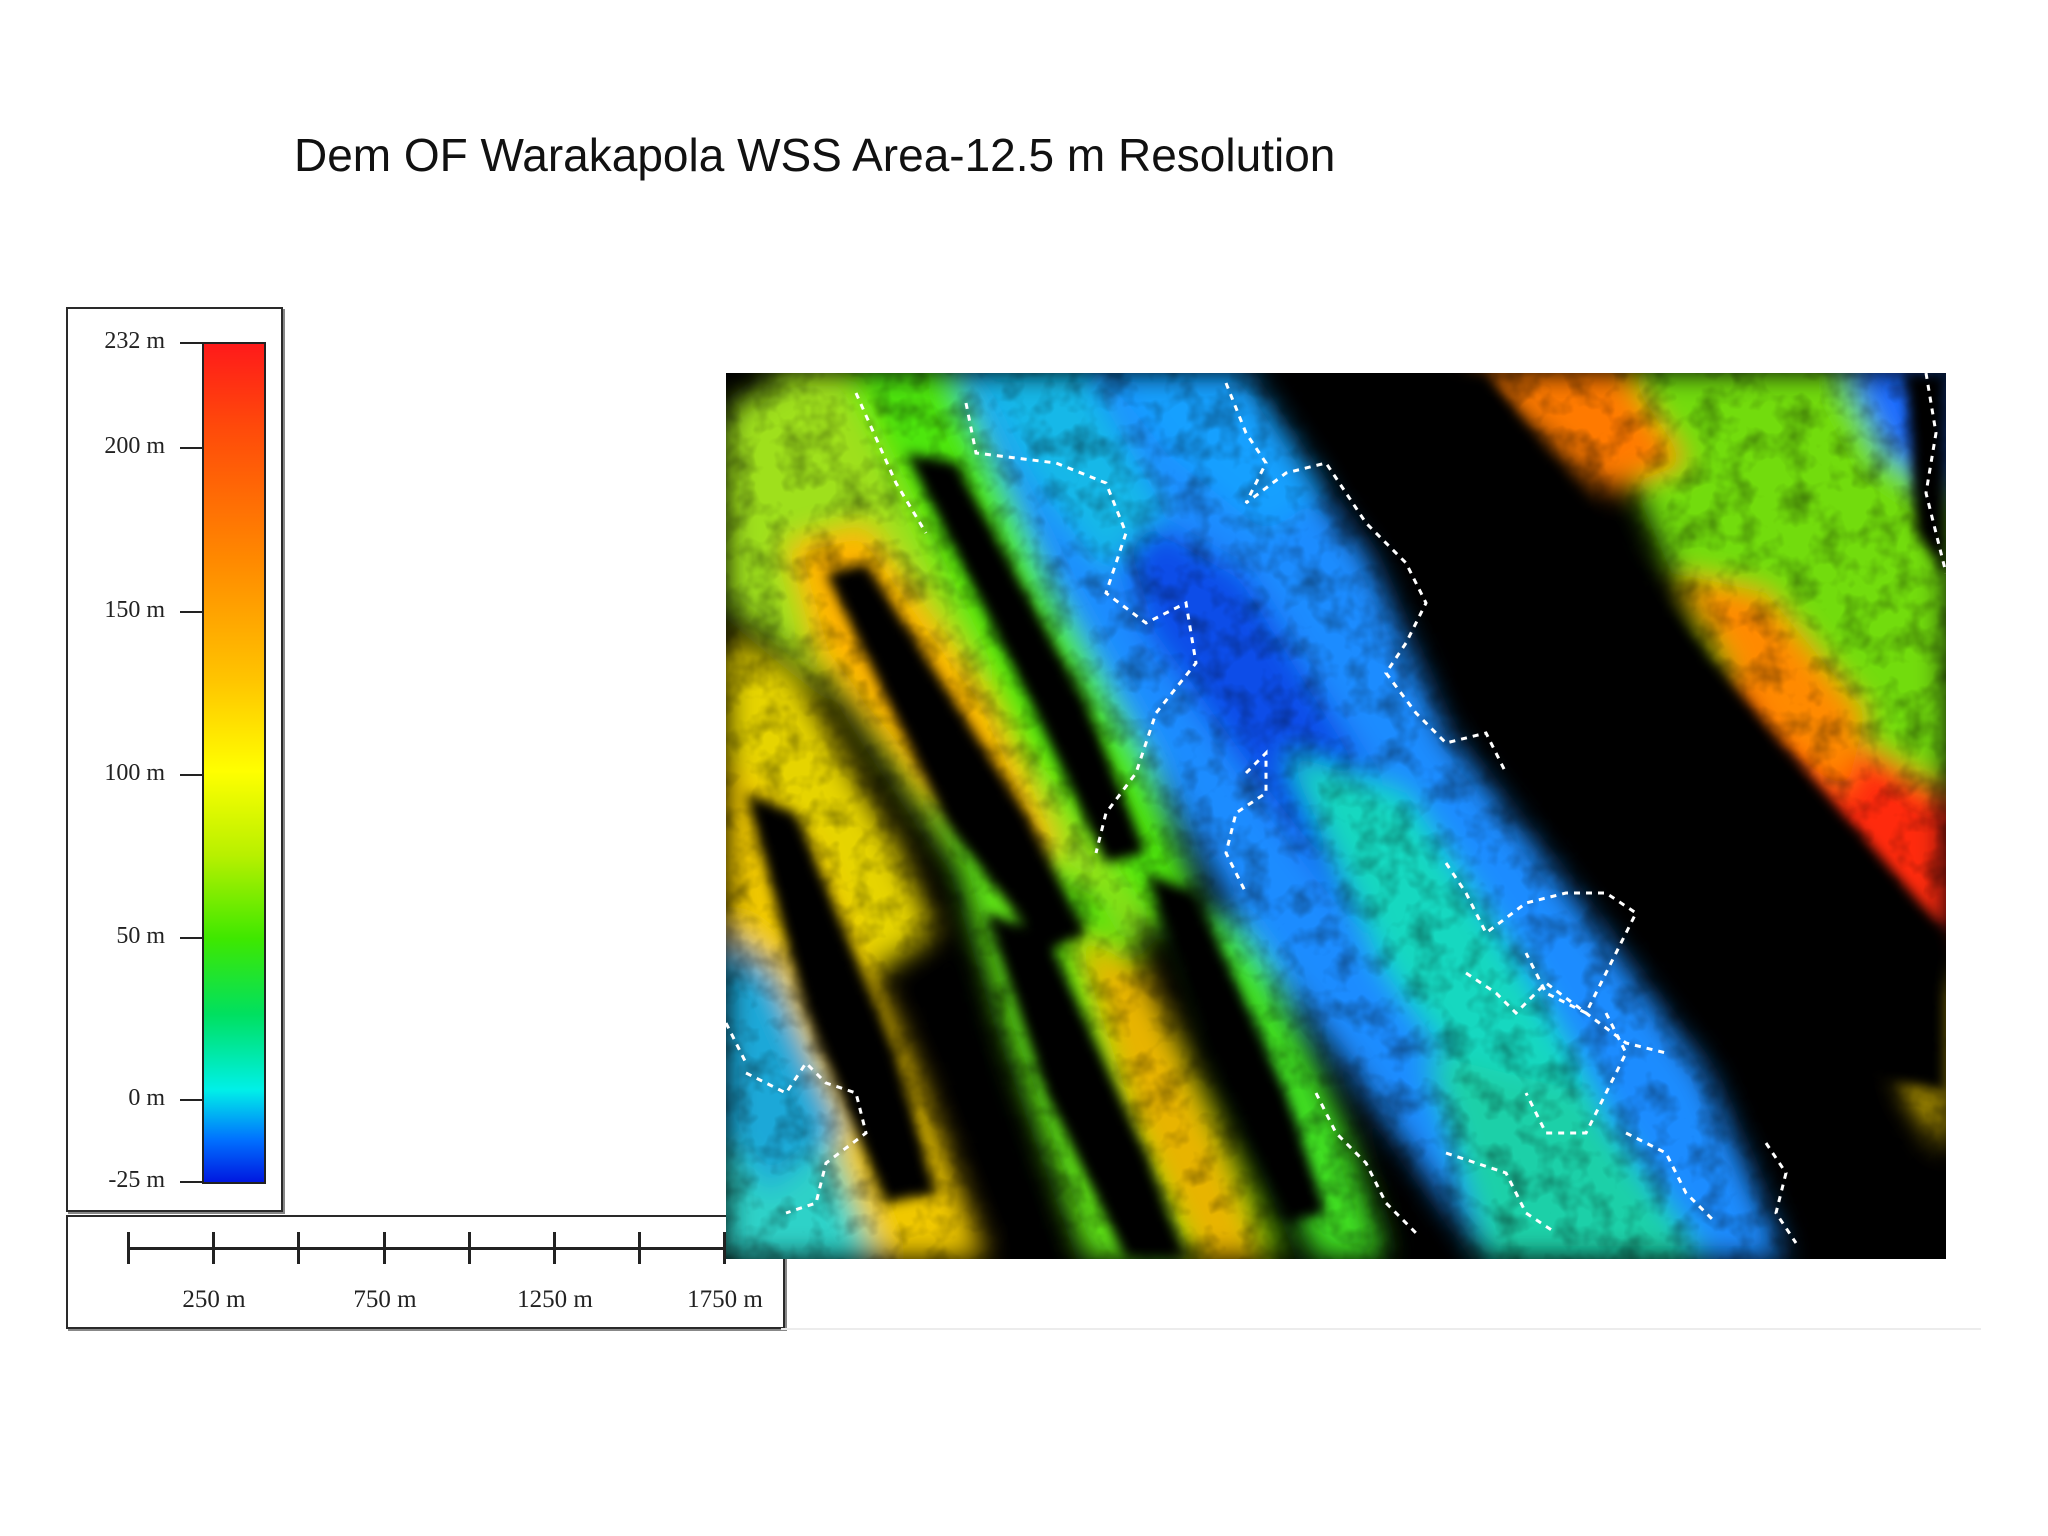 The image size is (2048, 1536). What do you see at coordinates (426, 1248) in the screenshot?
I see `scale-bar-line` at bounding box center [426, 1248].